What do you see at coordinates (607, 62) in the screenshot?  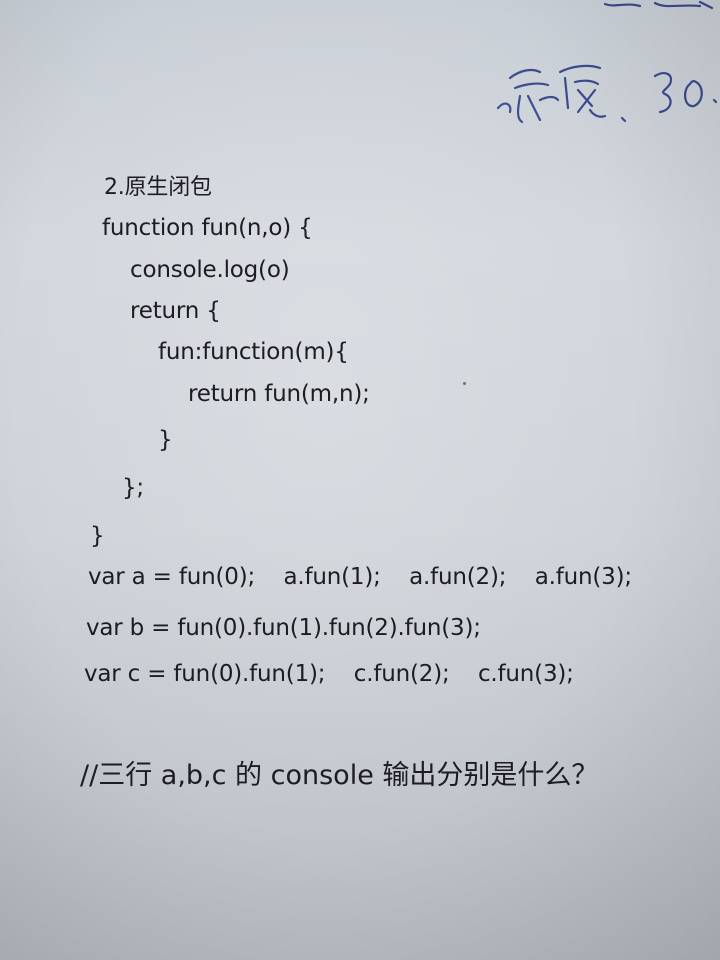 I see `handwritten-note` at bounding box center [607, 62].